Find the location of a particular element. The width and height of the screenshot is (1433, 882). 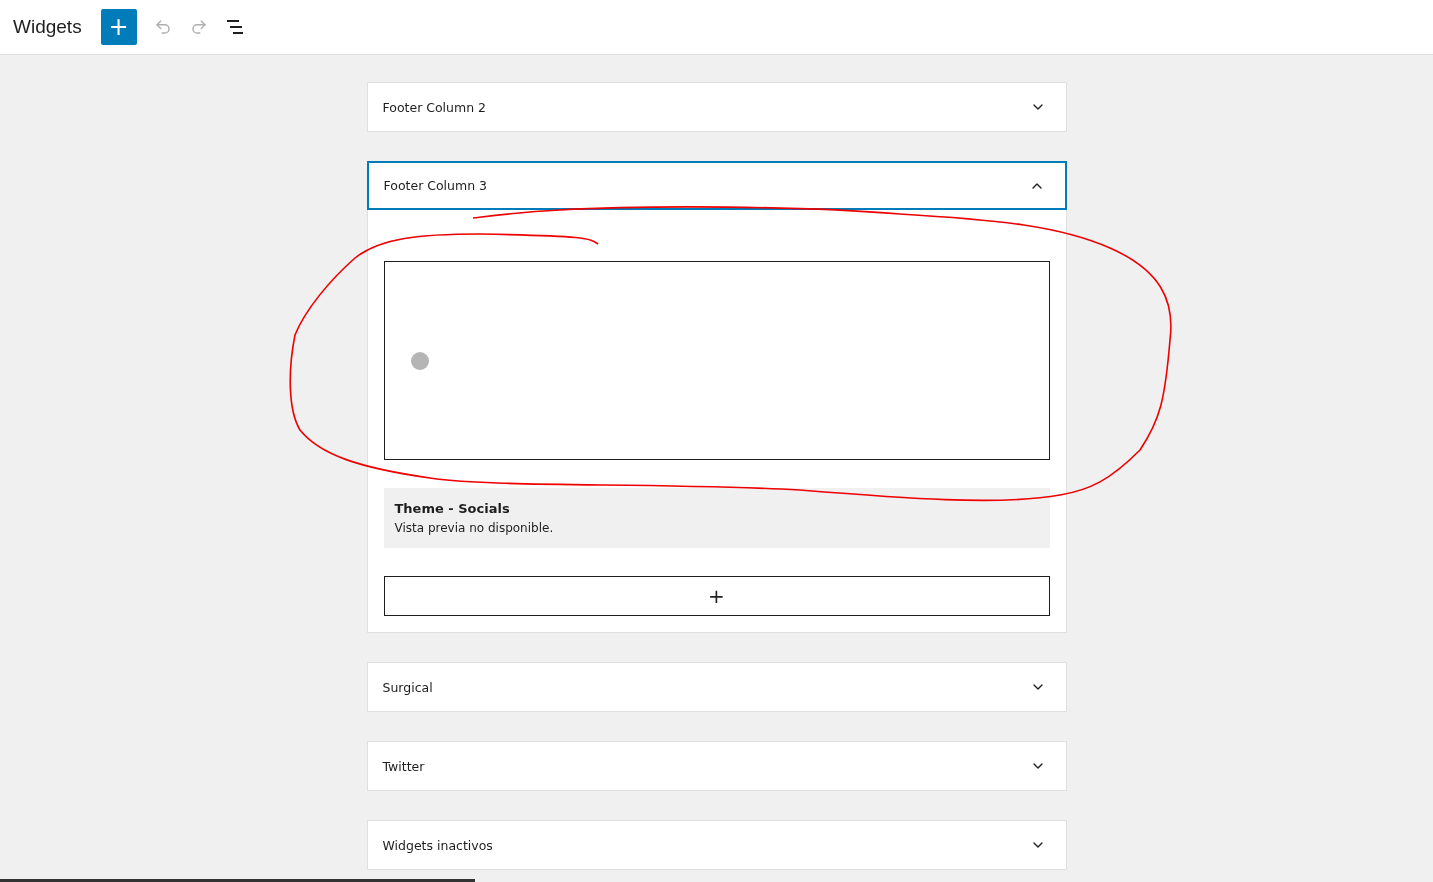

widget-area-header: Footer Column 3 is located at coordinates (716, 185).